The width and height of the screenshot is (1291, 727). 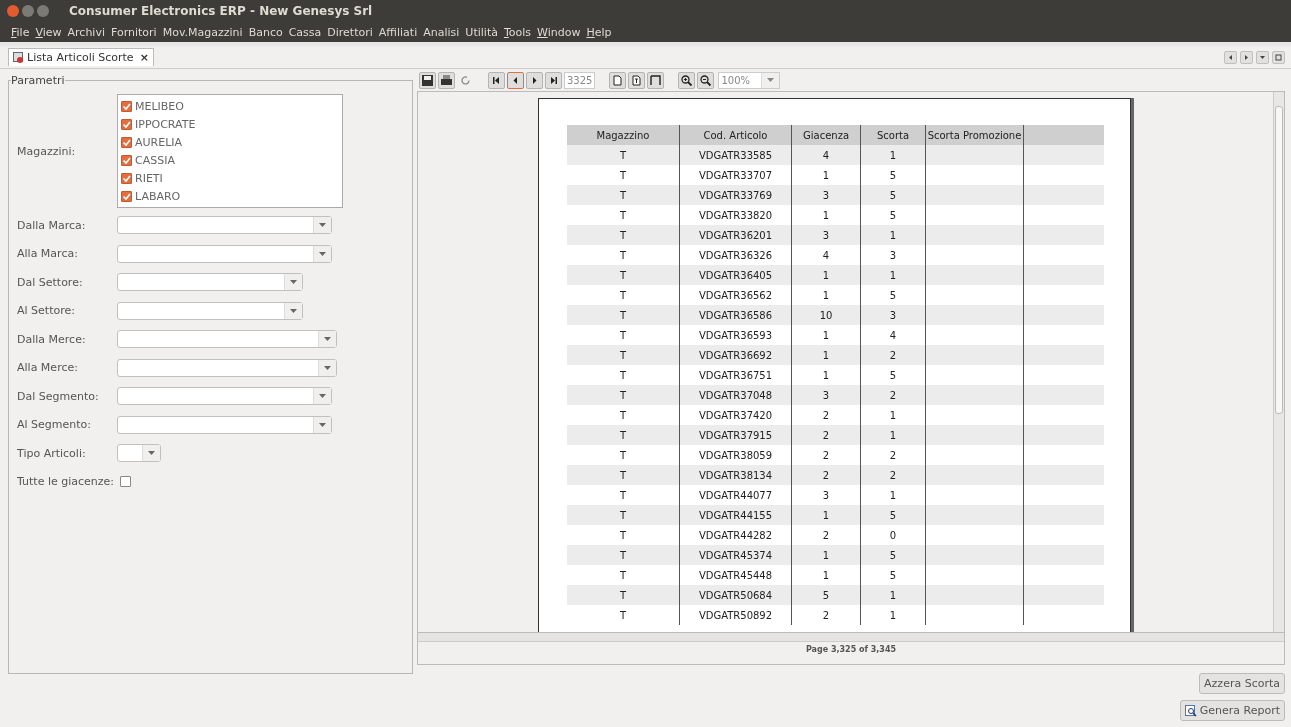 What do you see at coordinates (826, 135) in the screenshot?
I see `column-header: Giacenza` at bounding box center [826, 135].